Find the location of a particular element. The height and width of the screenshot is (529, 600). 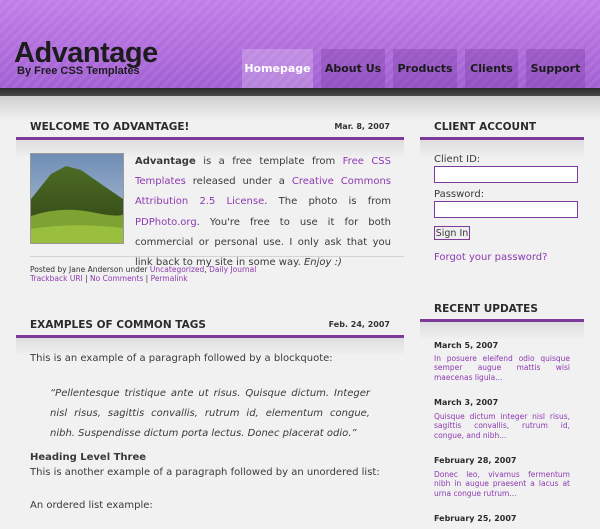

client-id-input is located at coordinates (506, 174).